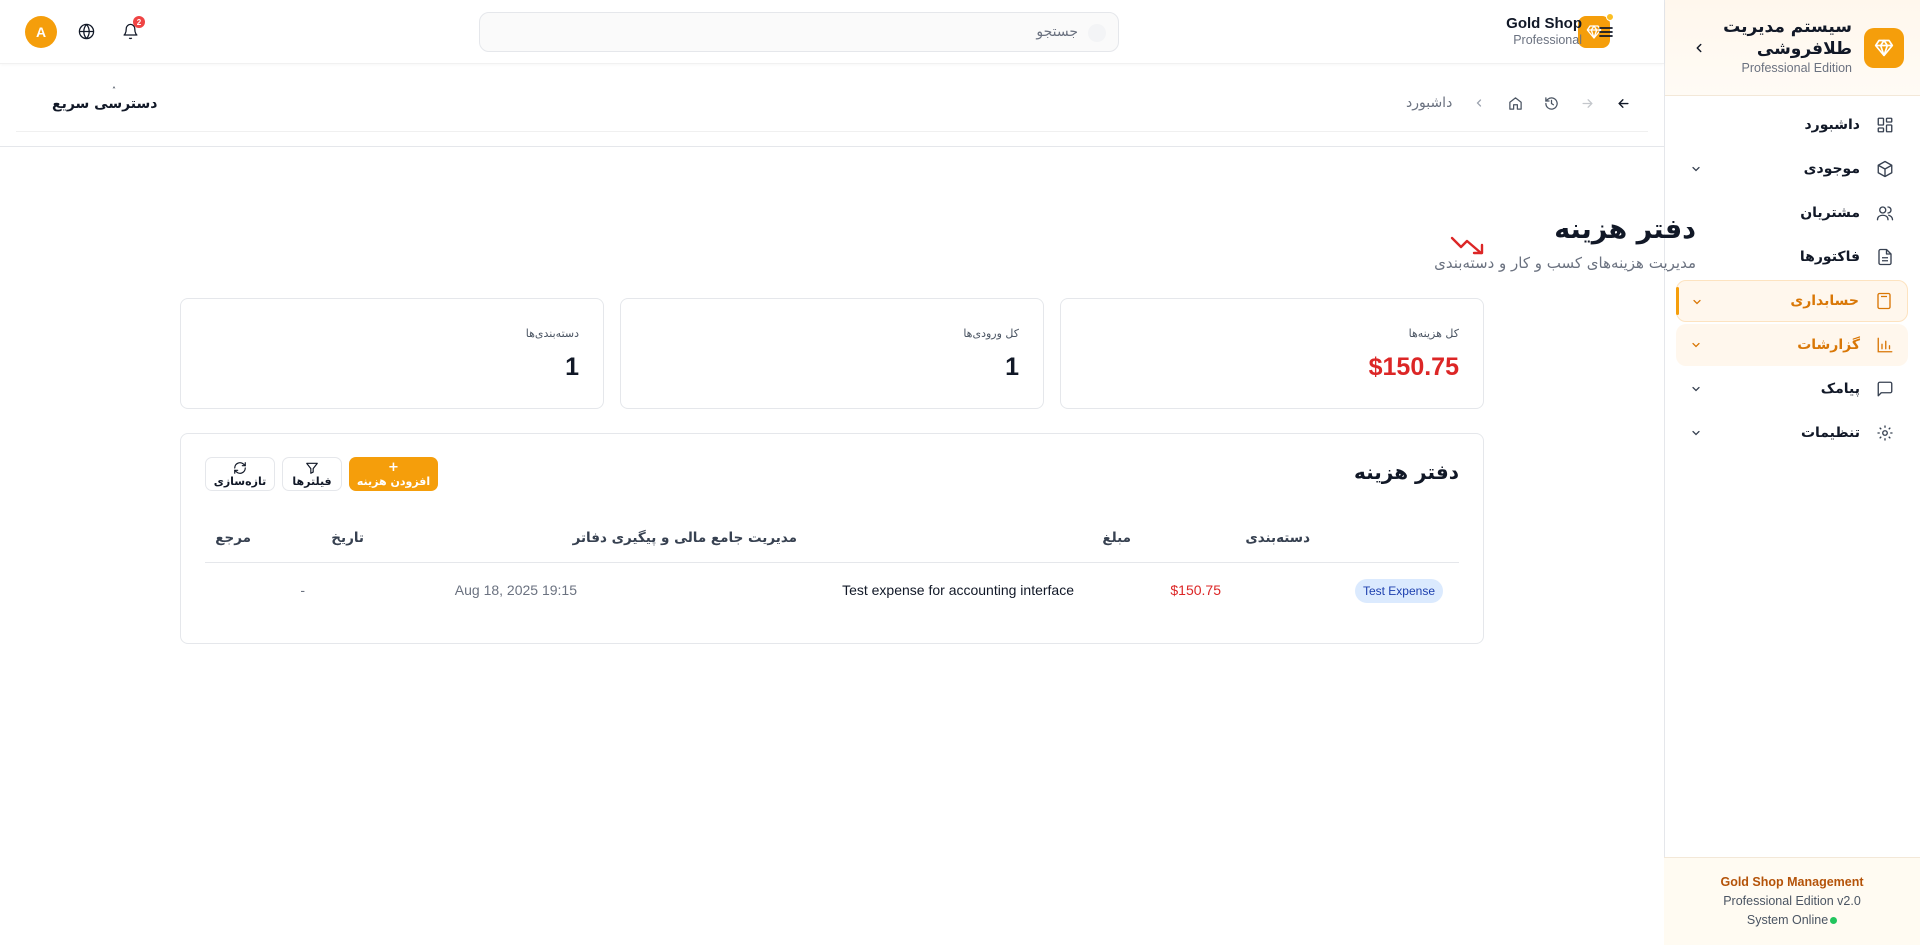 Image resolution: width=1920 pixels, height=945 pixels. What do you see at coordinates (347, 538) in the screenshot?
I see `column-header-date: تاریخ` at bounding box center [347, 538].